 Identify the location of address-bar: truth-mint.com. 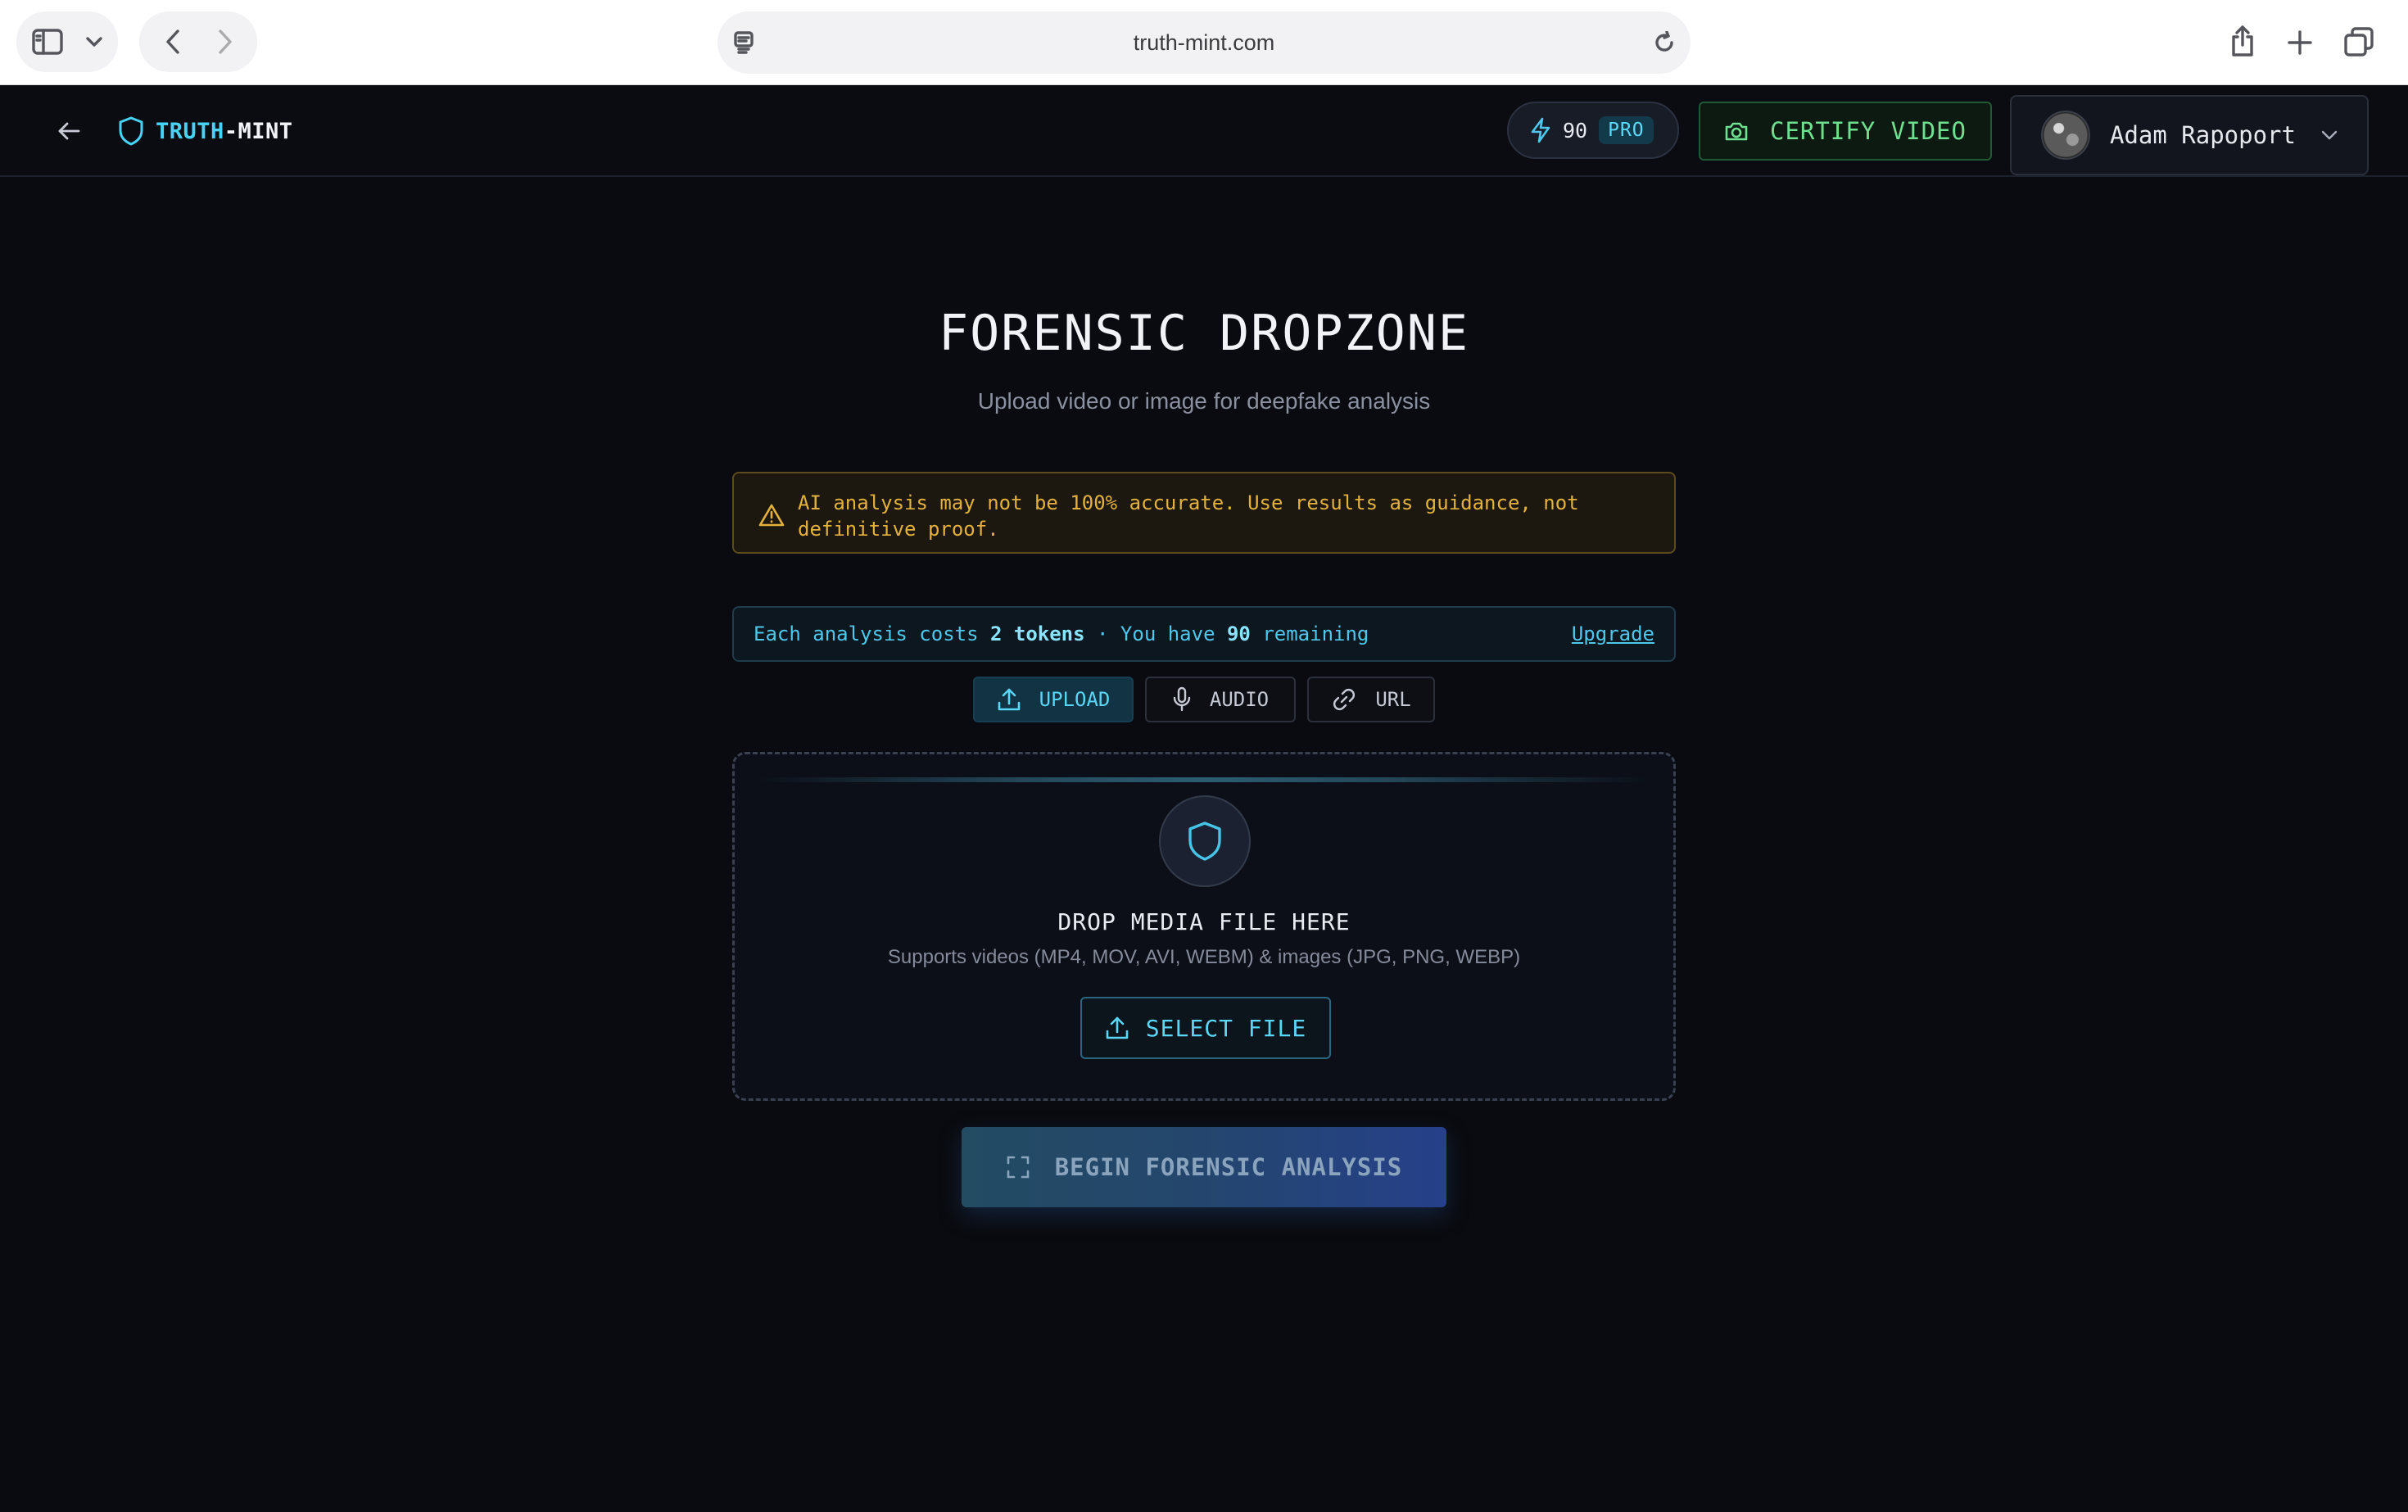
(1204, 42).